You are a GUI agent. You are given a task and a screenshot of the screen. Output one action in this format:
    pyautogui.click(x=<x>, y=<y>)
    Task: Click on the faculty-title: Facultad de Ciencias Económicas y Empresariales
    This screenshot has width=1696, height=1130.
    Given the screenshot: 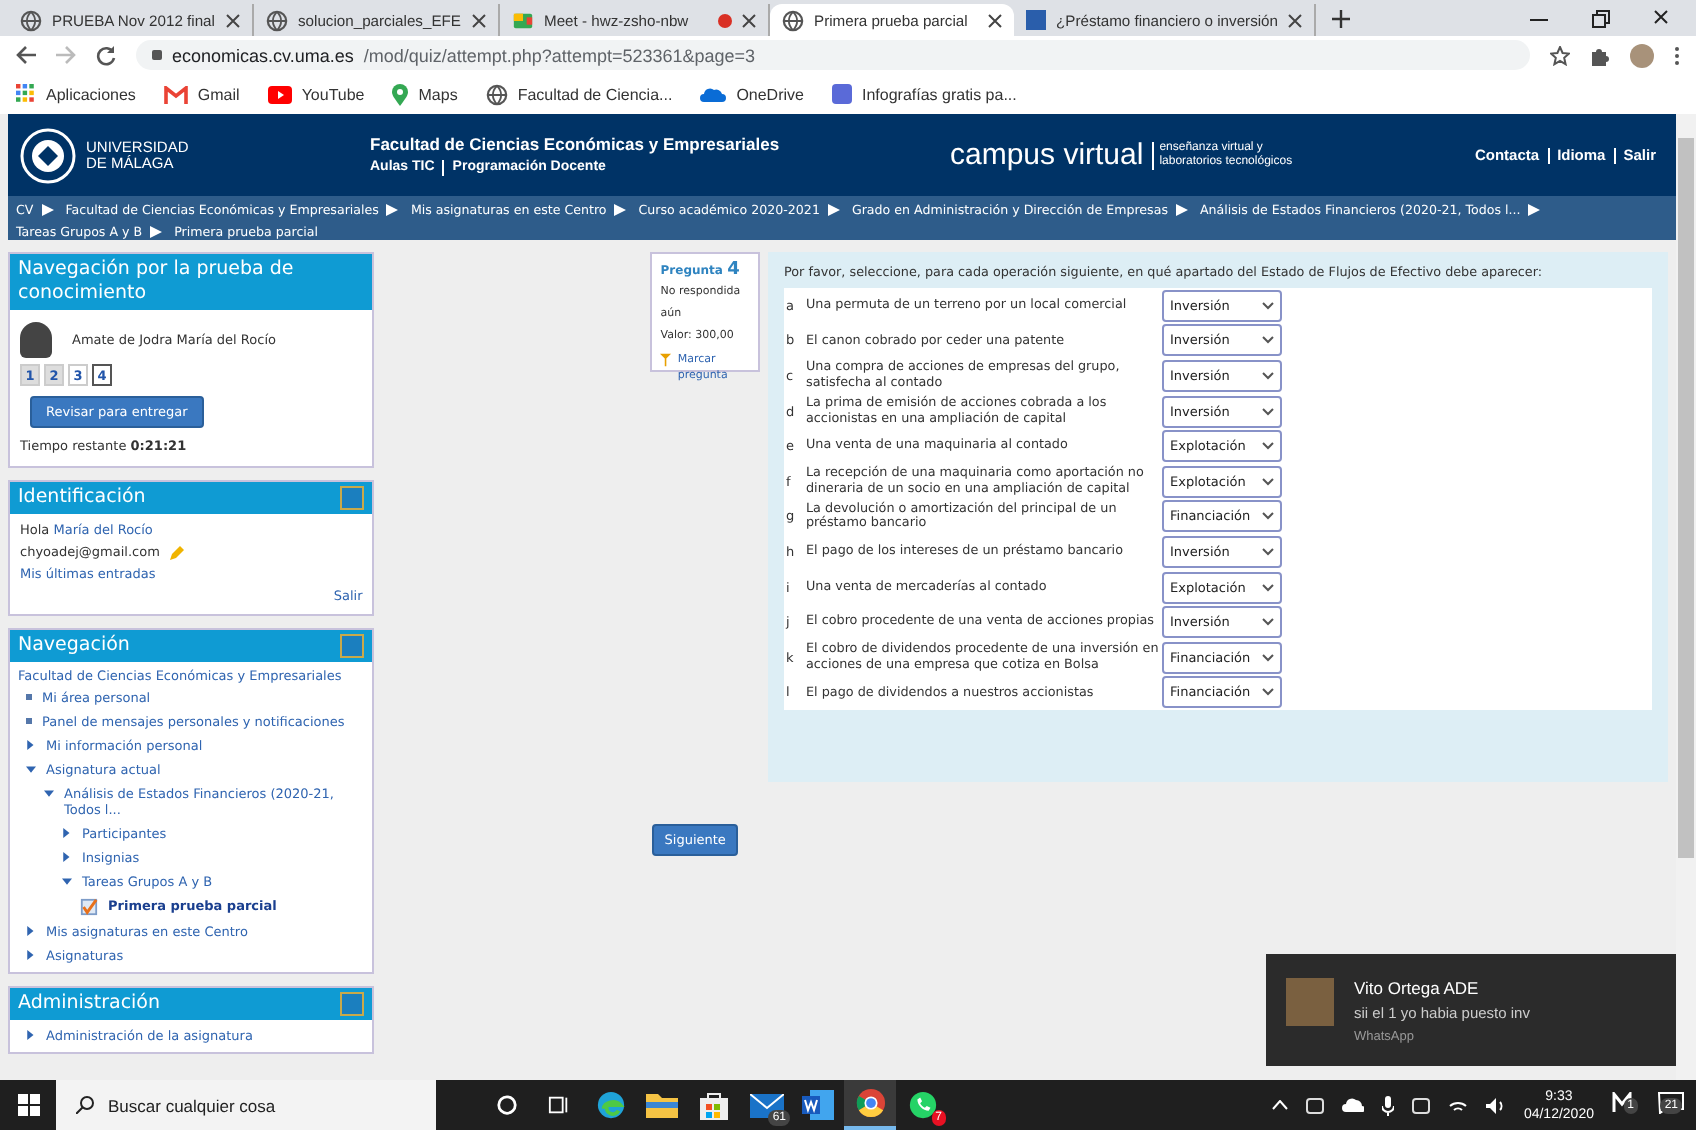 What is the action you would take?
    pyautogui.click(x=576, y=144)
    